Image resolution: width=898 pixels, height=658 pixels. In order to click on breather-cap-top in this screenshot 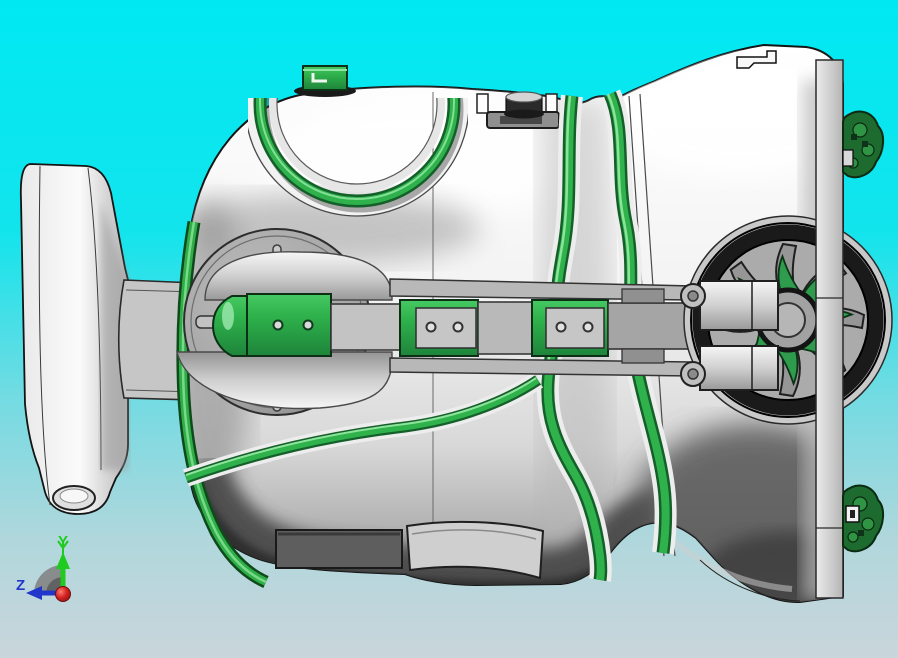, I will do `click(524, 97)`.